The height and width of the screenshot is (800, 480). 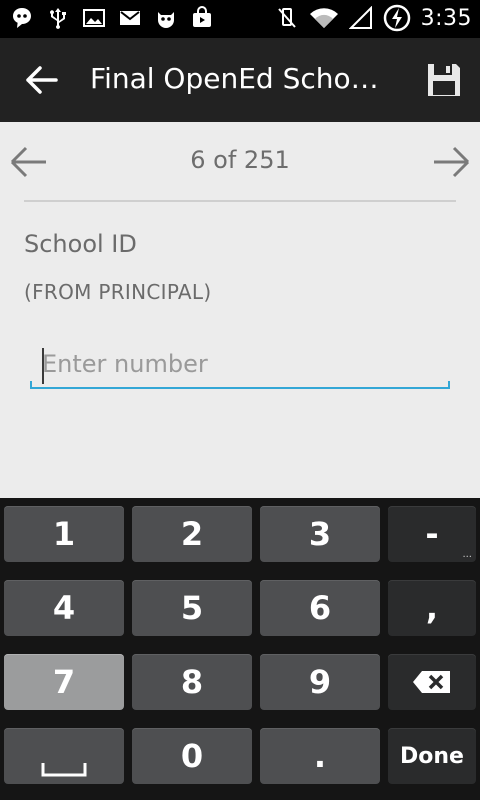 What do you see at coordinates (449, 385) in the screenshot?
I see `input-underline-right-tick` at bounding box center [449, 385].